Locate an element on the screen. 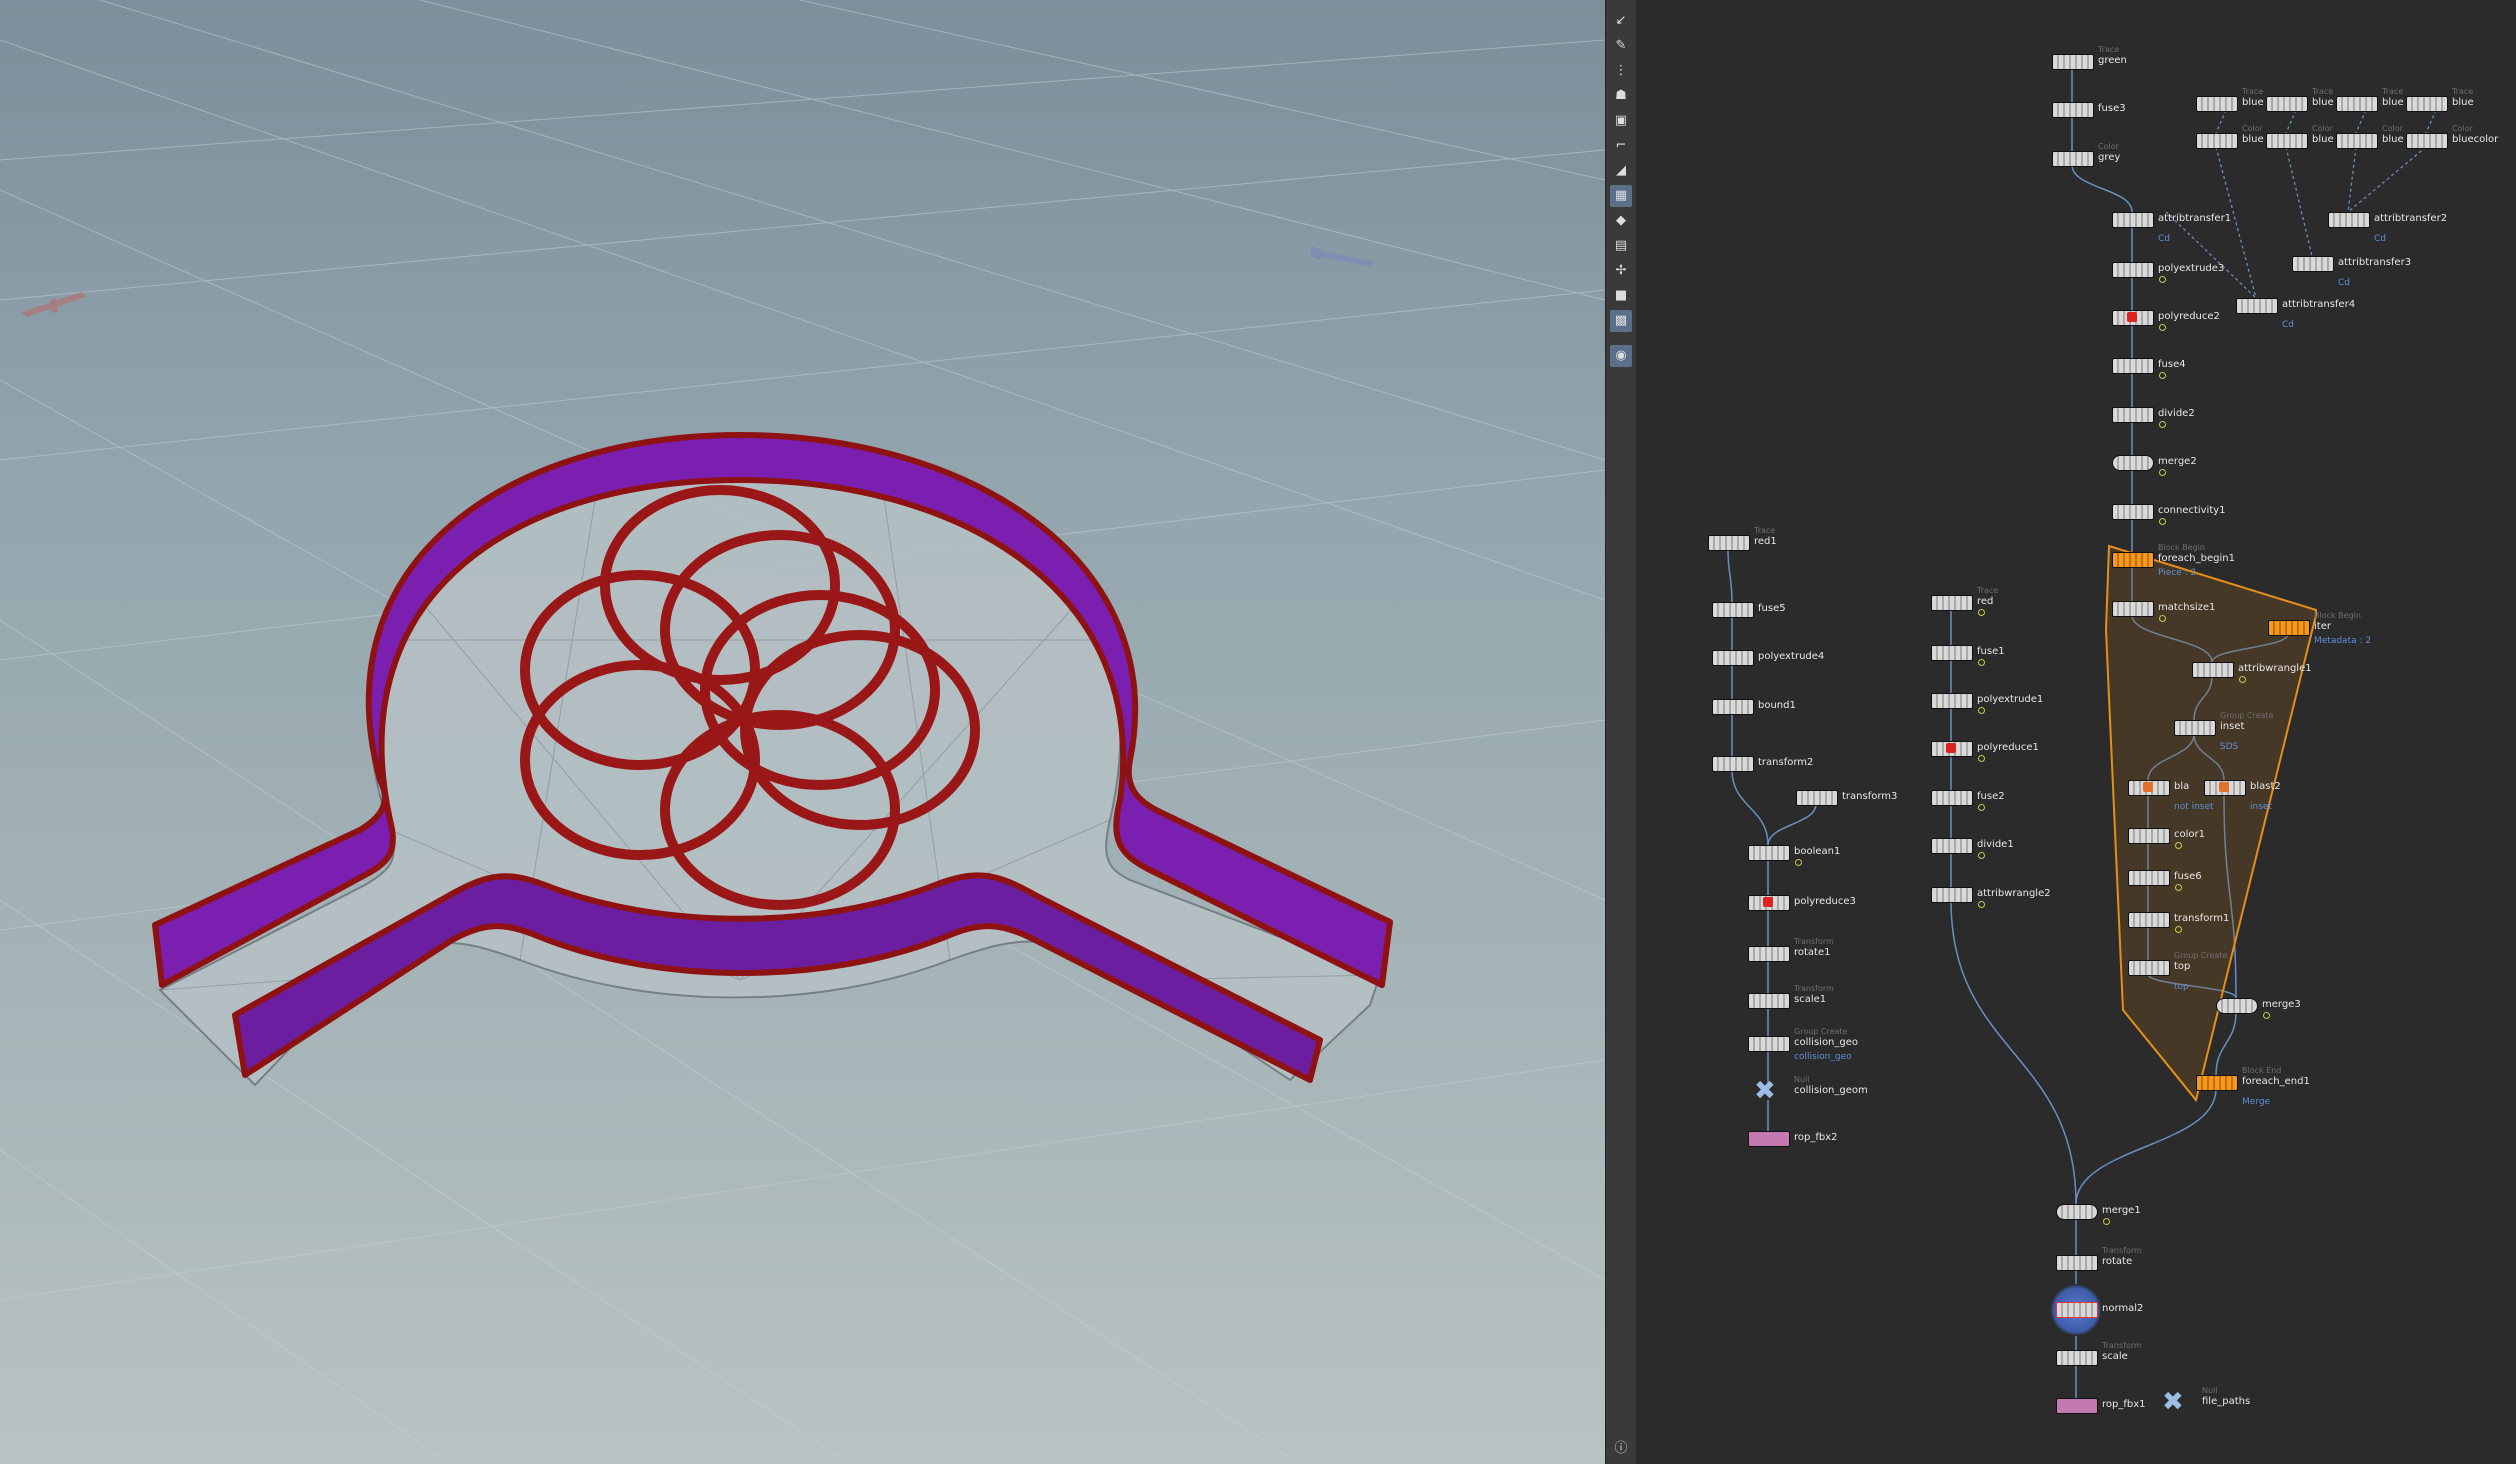  transform-icon: ✎ is located at coordinates (1621, 46).